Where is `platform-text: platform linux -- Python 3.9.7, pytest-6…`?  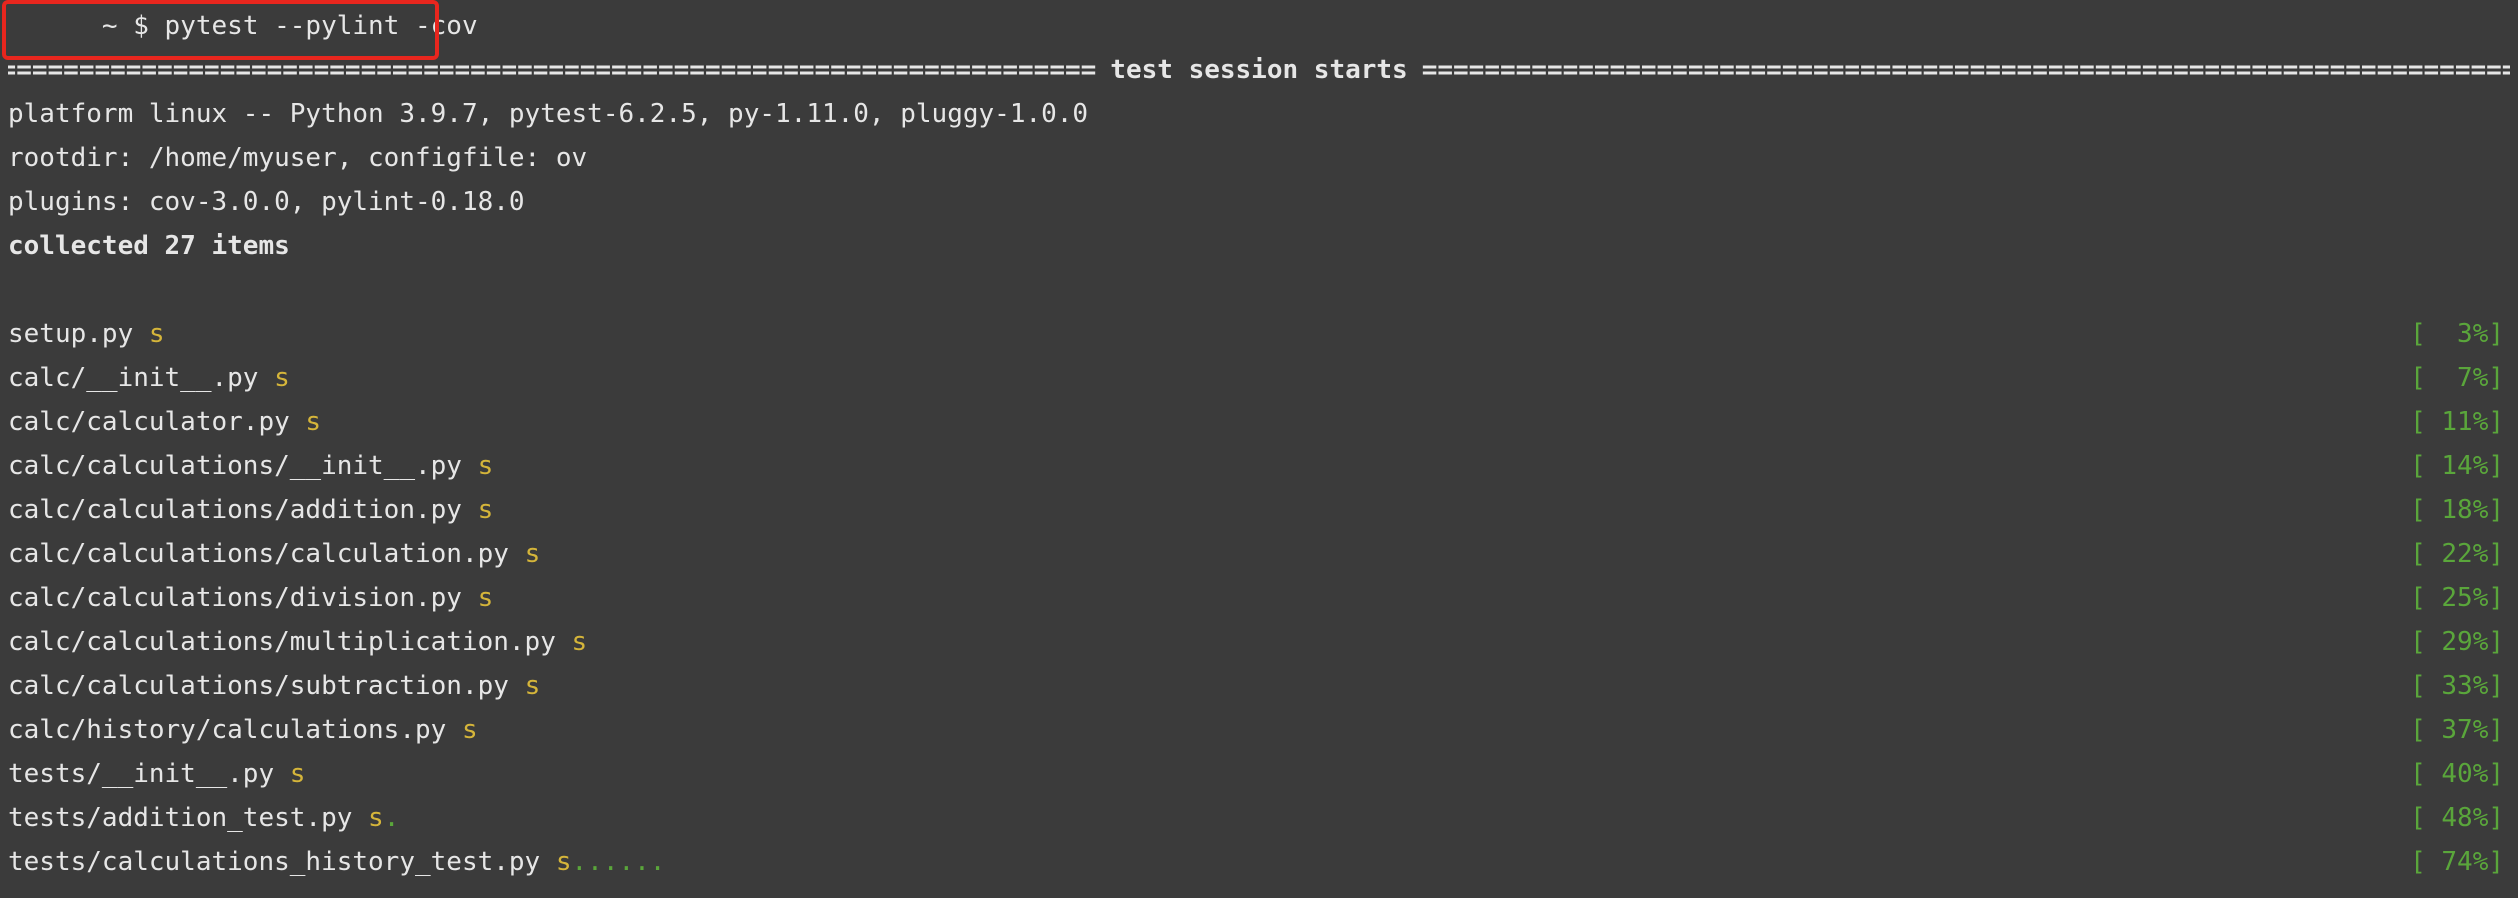
platform-text: platform linux -- Python 3.9.7, pytest-6… is located at coordinates (548, 114).